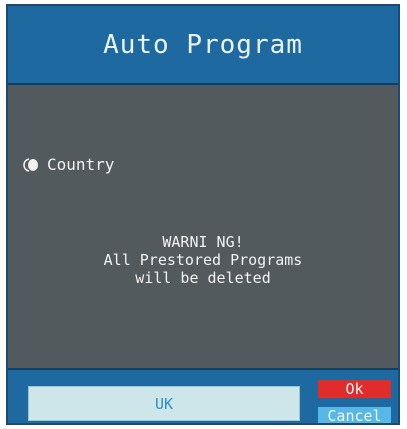  I want to click on dialog-title: Auto Program, so click(203, 44).